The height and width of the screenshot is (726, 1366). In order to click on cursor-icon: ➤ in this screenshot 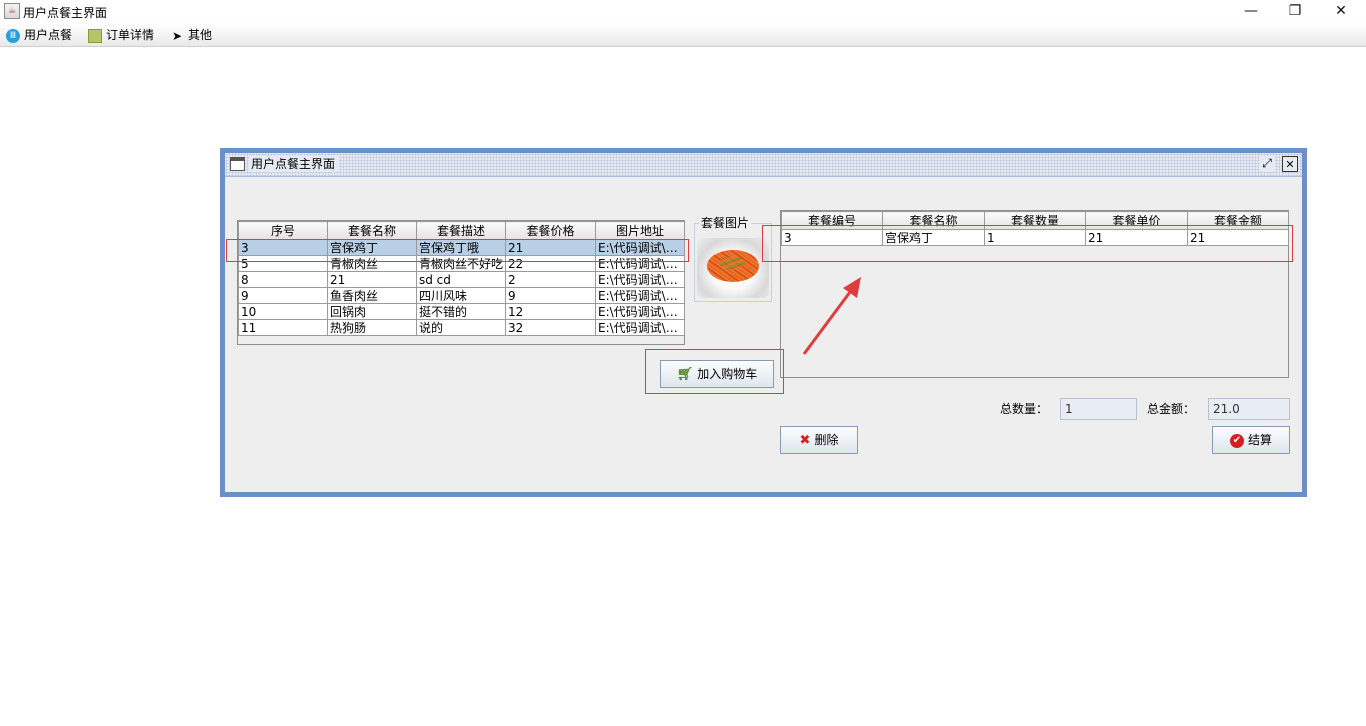, I will do `click(177, 35)`.